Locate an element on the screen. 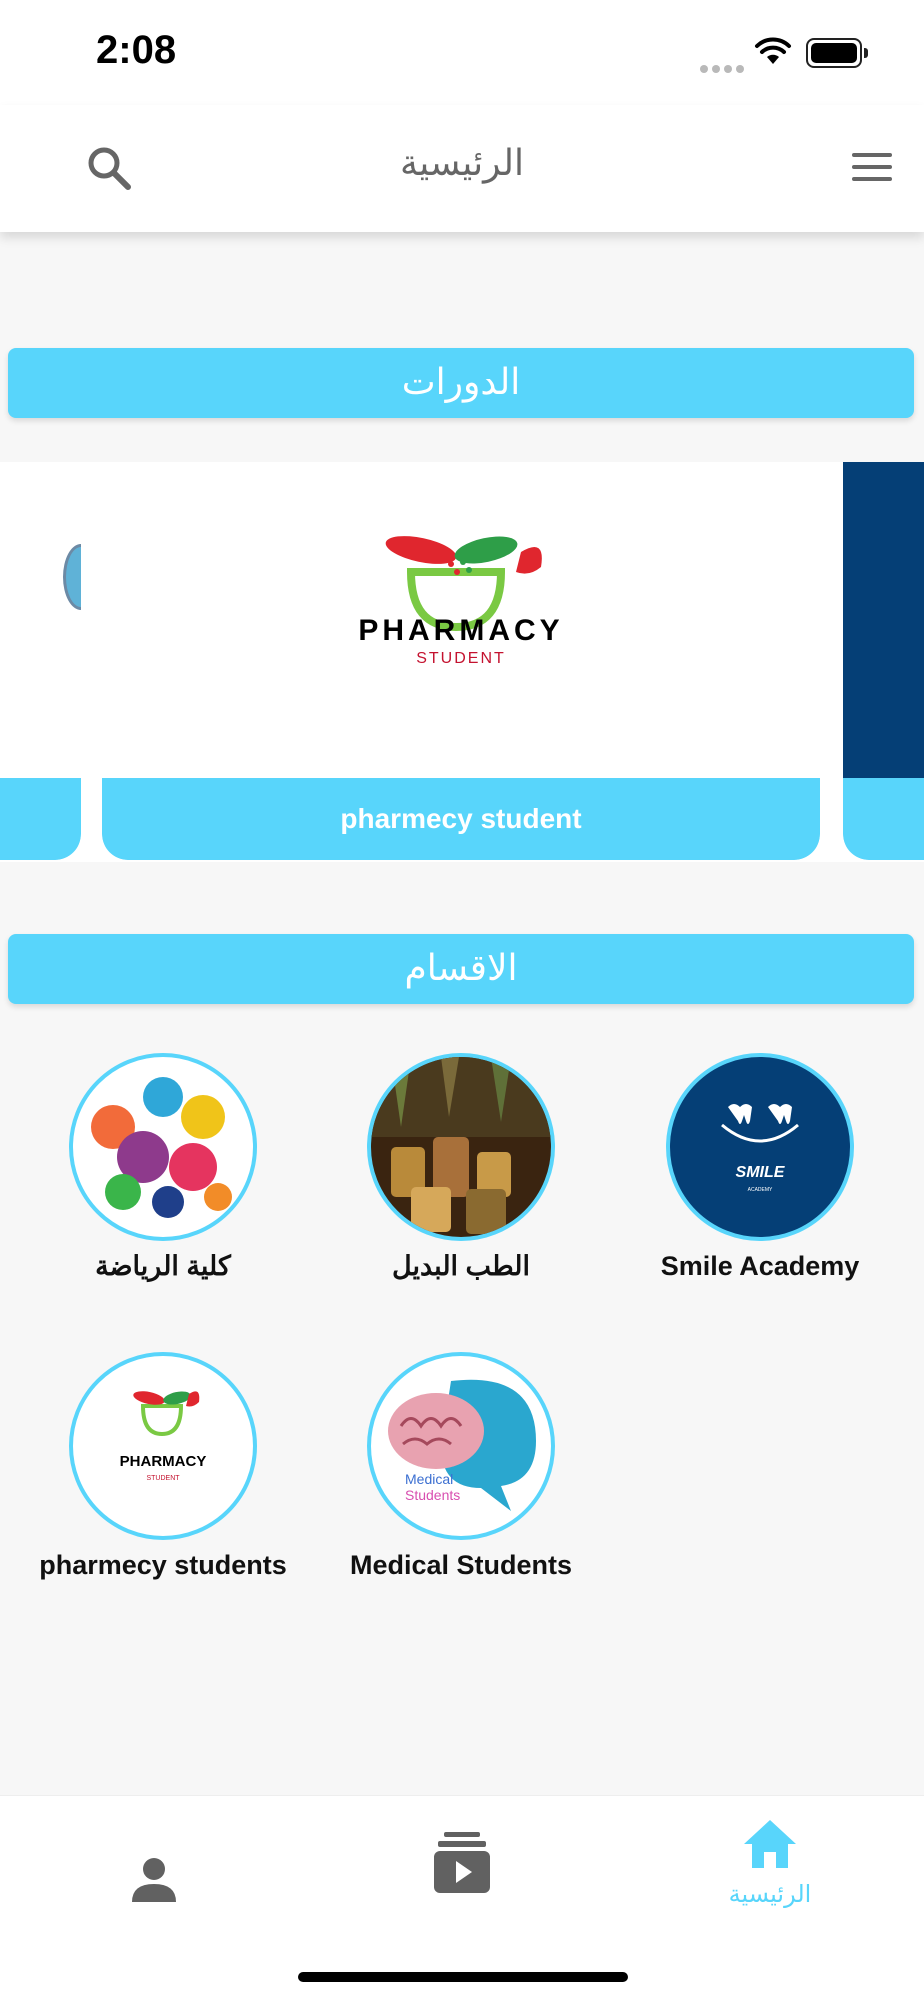 This screenshot has height=2001, width=924. home-indicator is located at coordinates (463, 1977).